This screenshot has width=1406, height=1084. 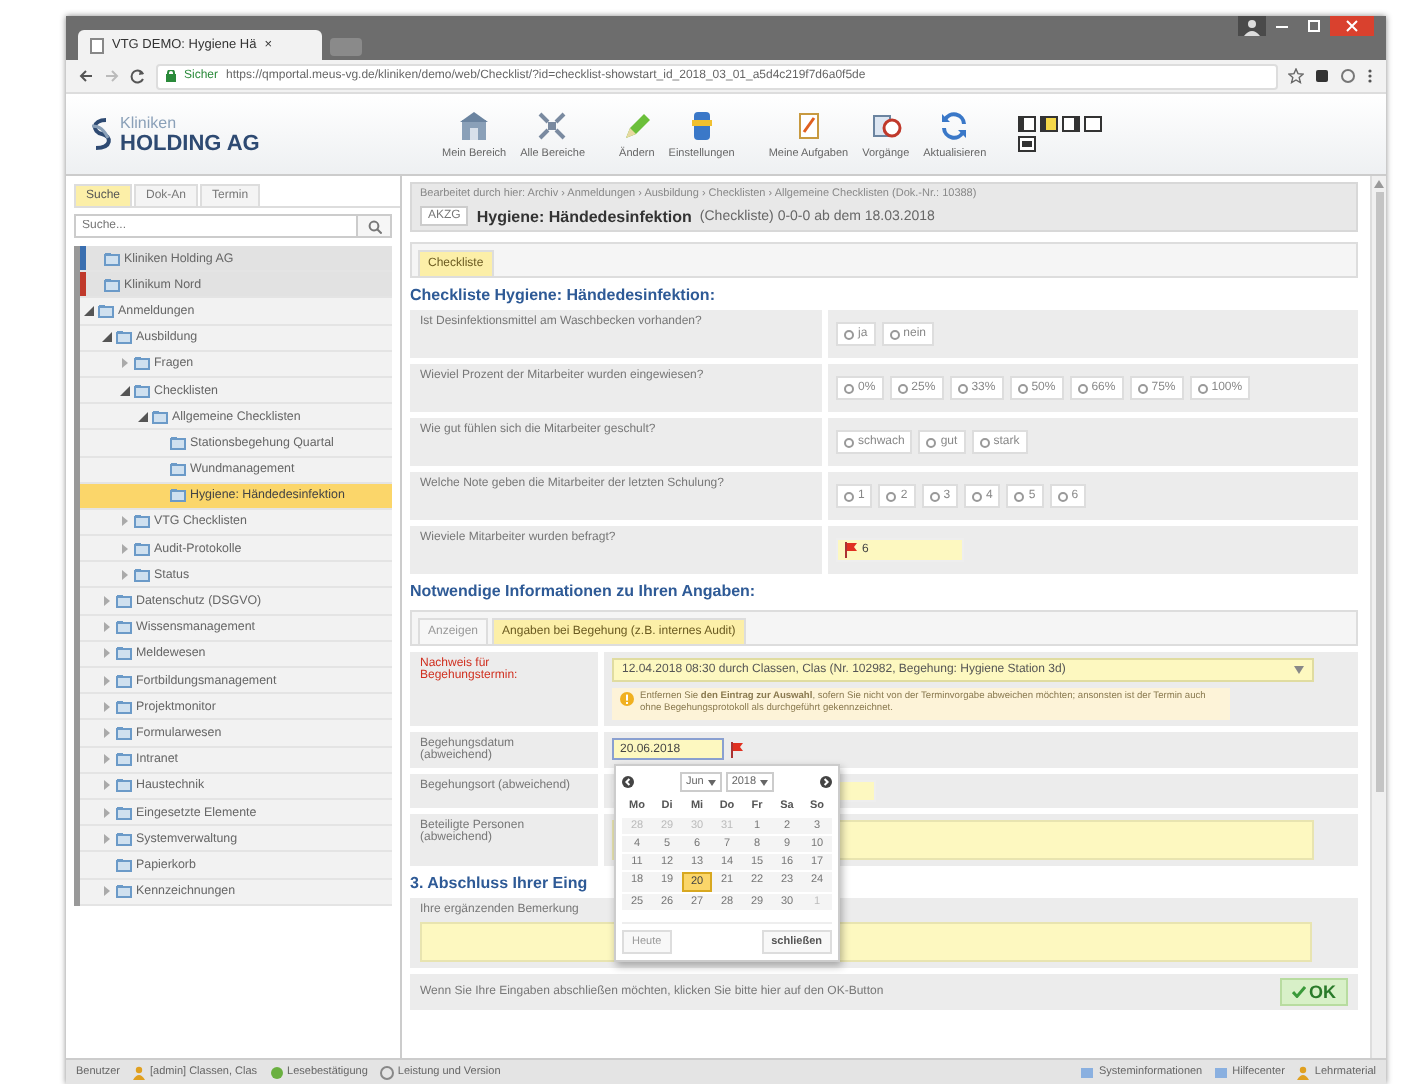 I want to click on scroll-up-icon, so click(x=1379, y=184).